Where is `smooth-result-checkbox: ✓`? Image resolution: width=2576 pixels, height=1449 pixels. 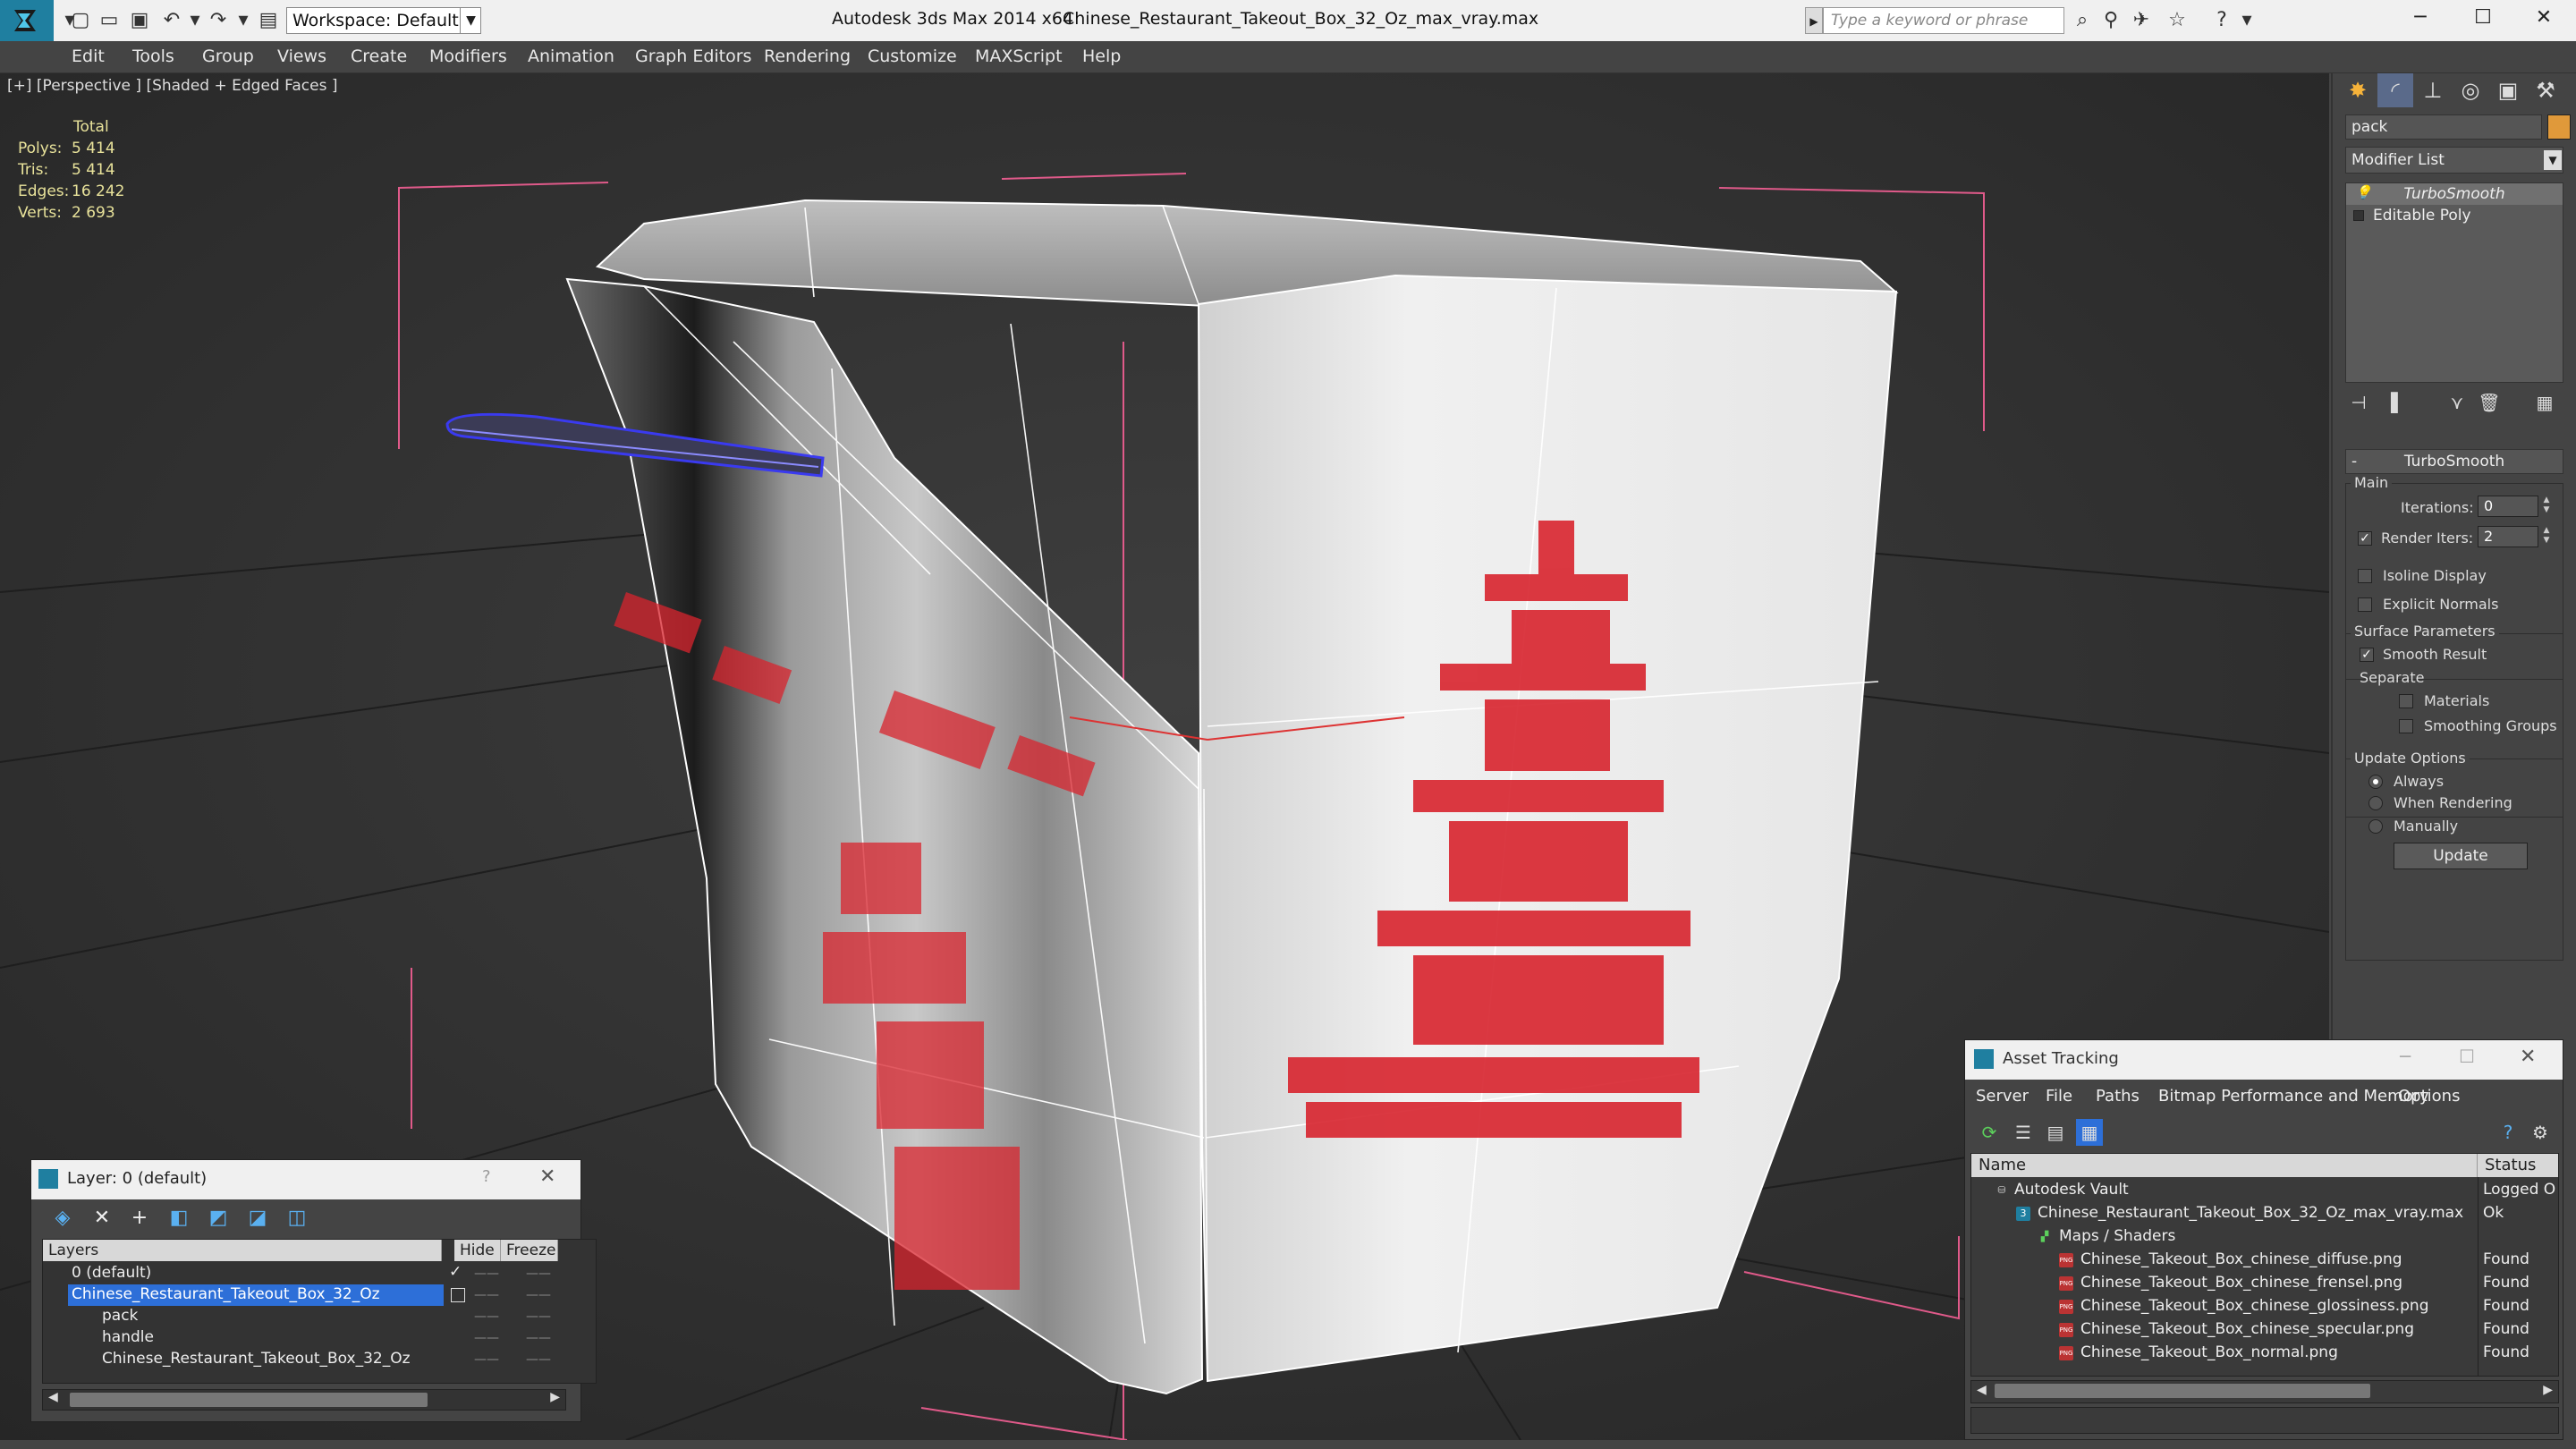
smooth-result-checkbox: ✓ is located at coordinates (2367, 655).